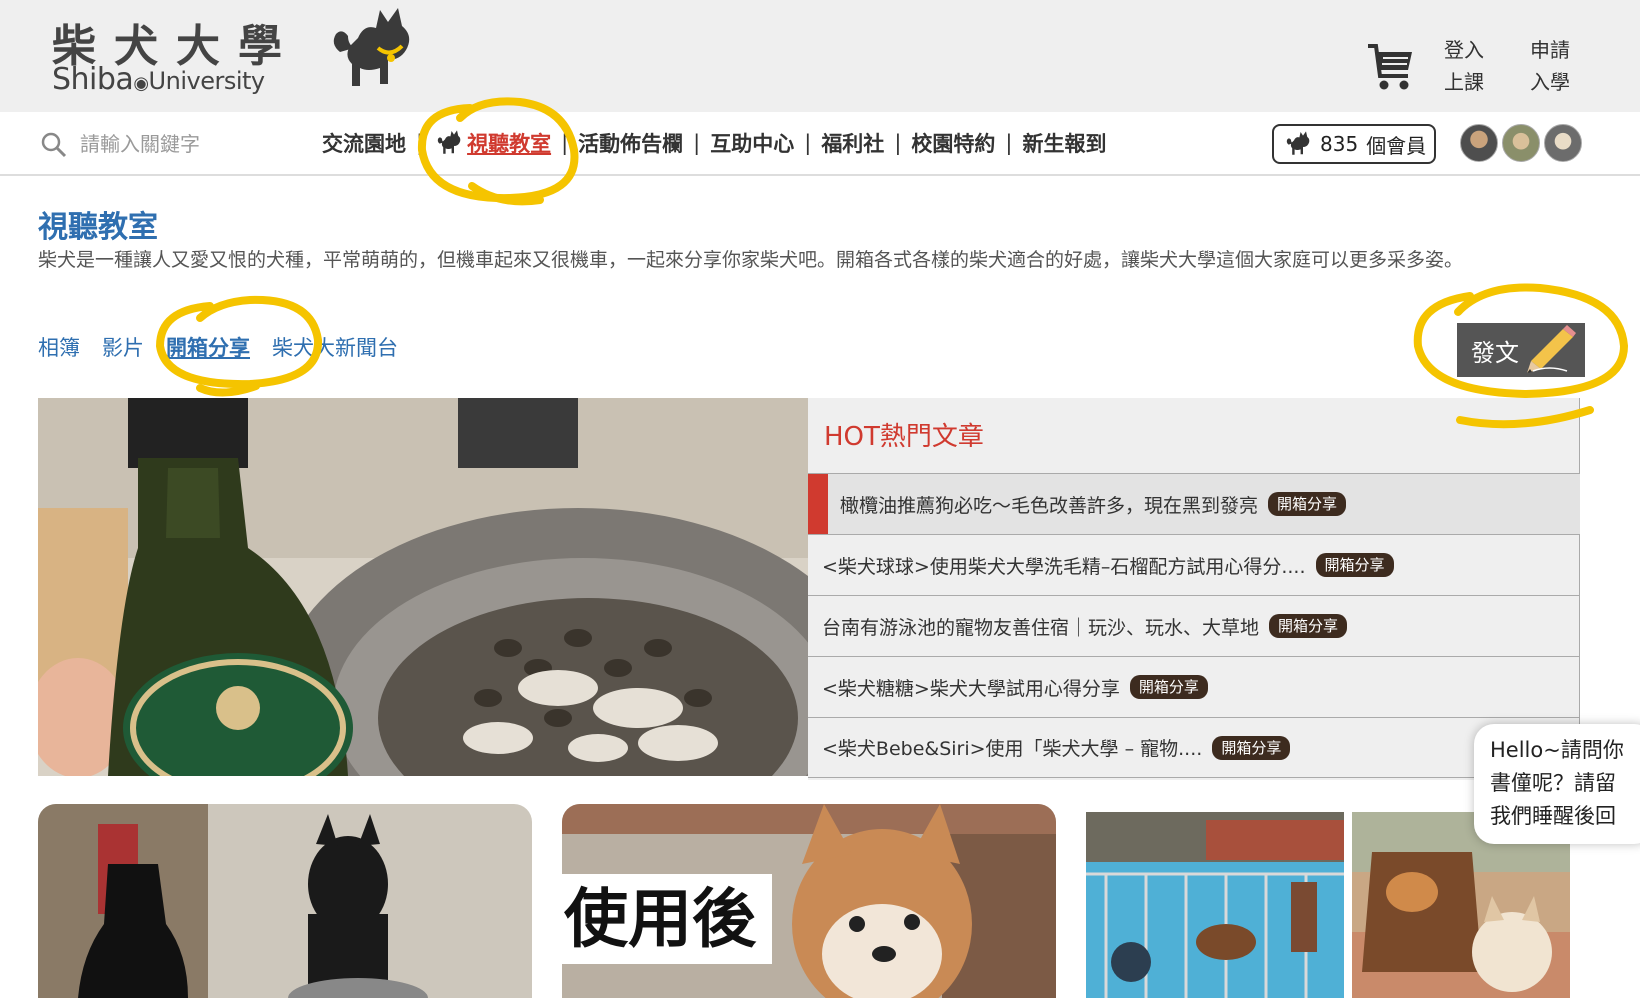 Image resolution: width=1640 pixels, height=1006 pixels. I want to click on highlight-tail-nav, so click(506, 194).